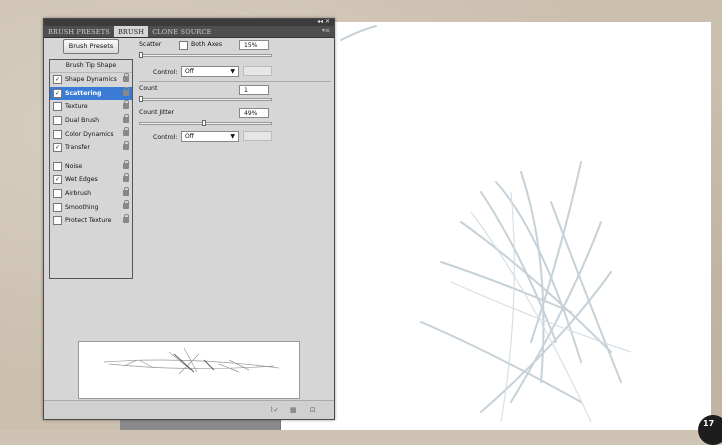 Image resolution: width=722 pixels, height=445 pixels. I want to click on brush-tip-shape-item: Brush Tip Shape, so click(91, 66).